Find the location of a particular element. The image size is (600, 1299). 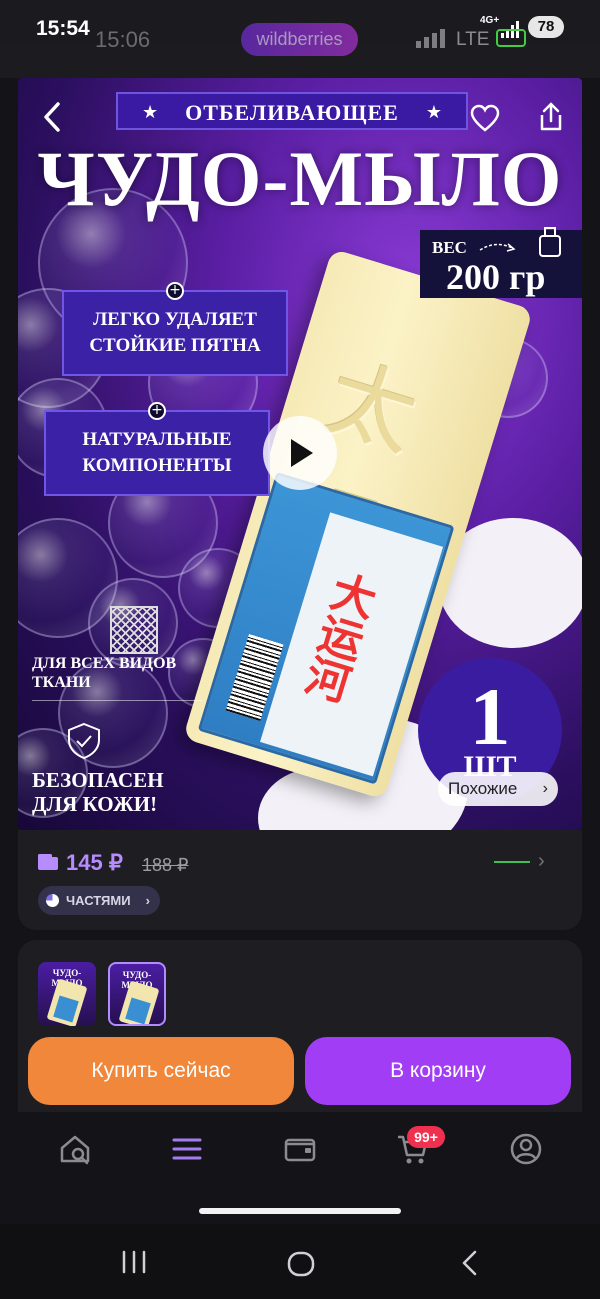

play-icon is located at coordinates (302, 453).